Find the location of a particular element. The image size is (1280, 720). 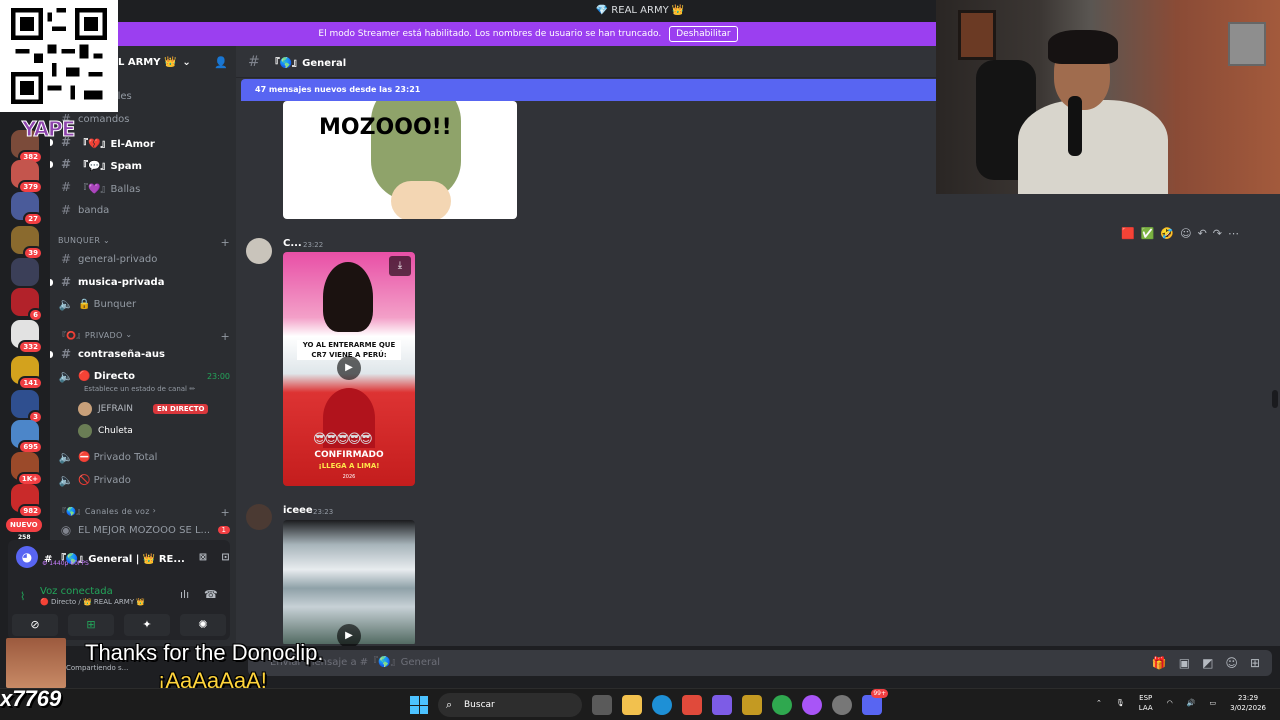

server-icon: 1K+ is located at coordinates (27, 469).